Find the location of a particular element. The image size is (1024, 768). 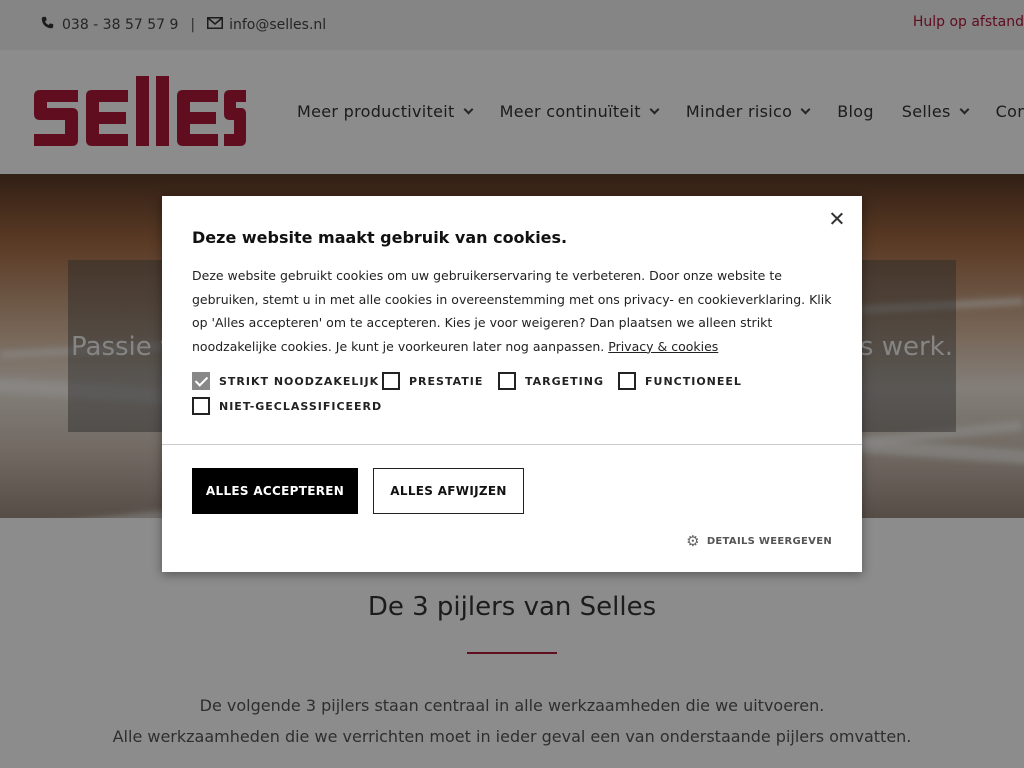

reject-all-button: ALLES AFWIJZEN is located at coordinates (448, 491).